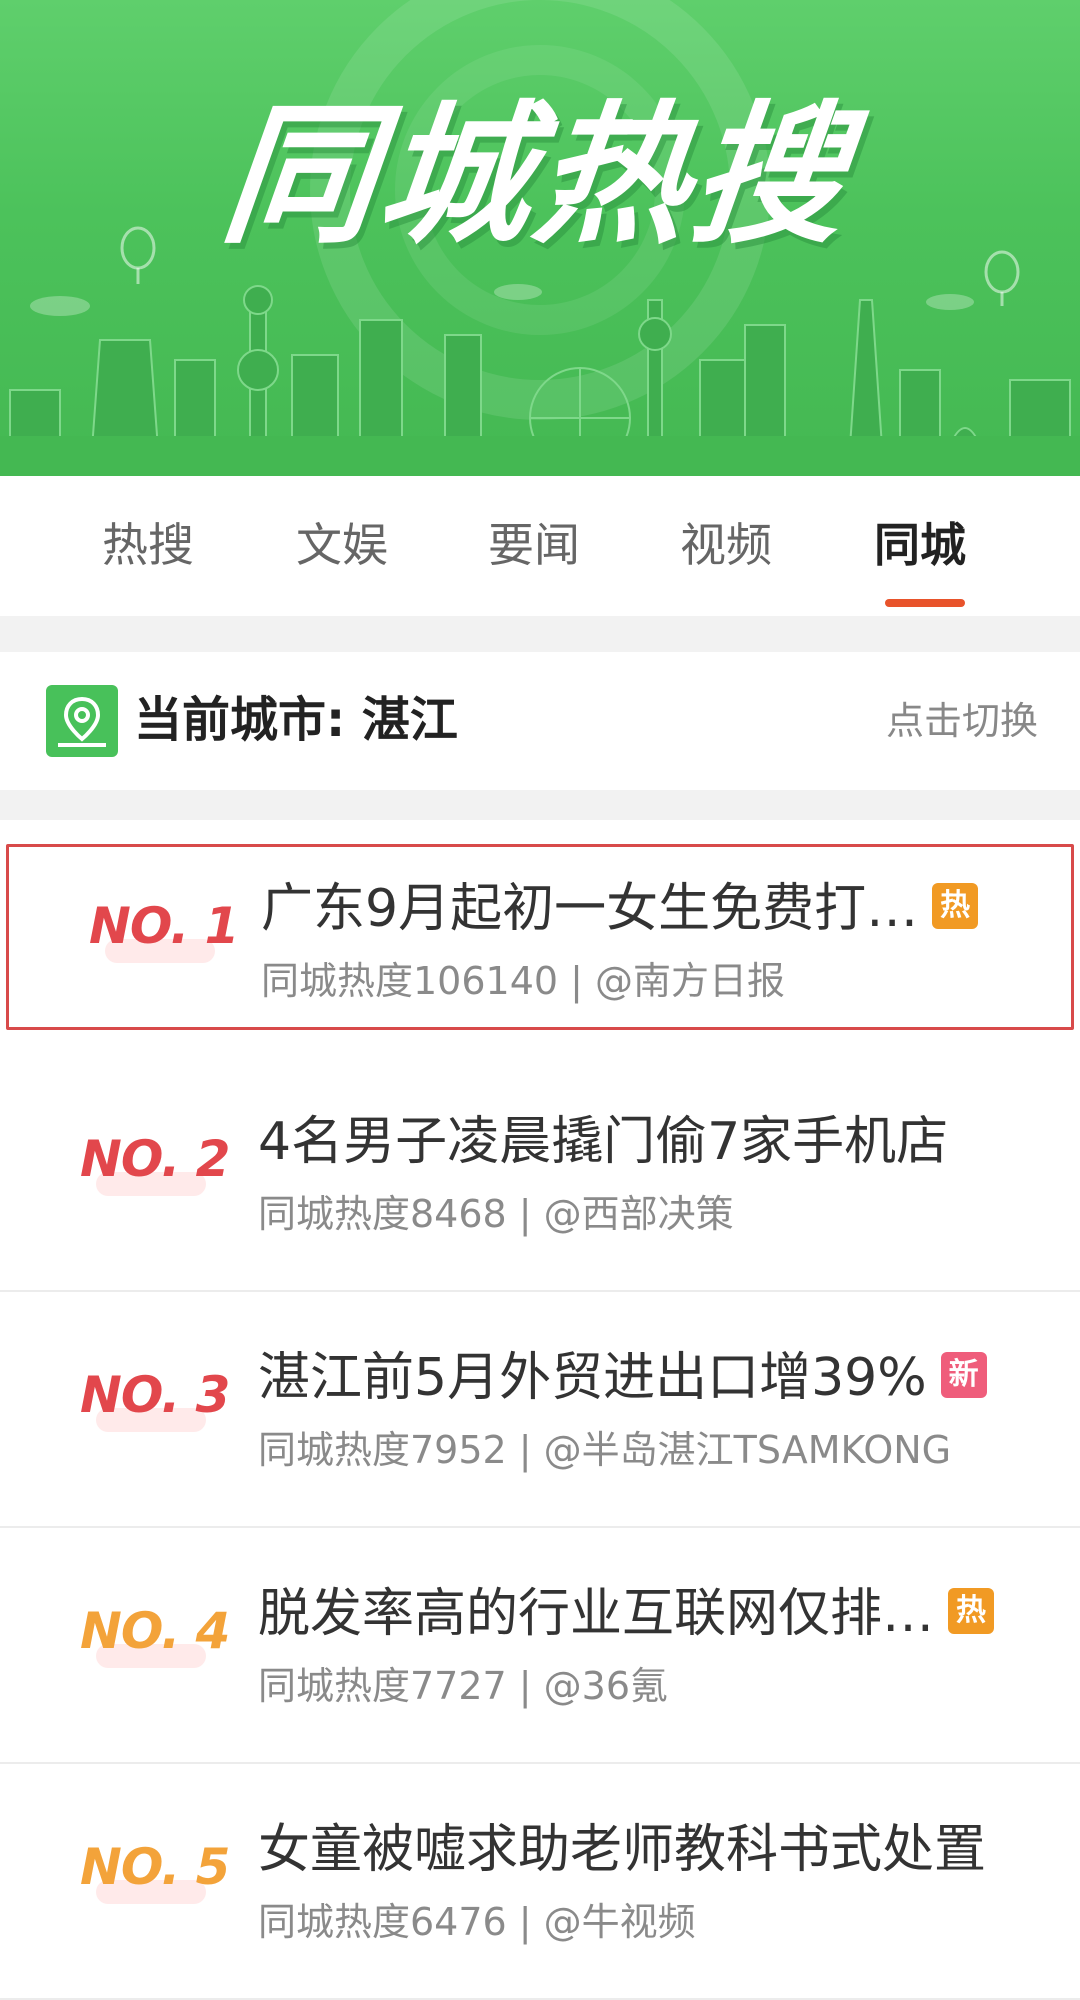 The image size is (1080, 2000). What do you see at coordinates (164, 926) in the screenshot?
I see `rank-text: NO. 1` at bounding box center [164, 926].